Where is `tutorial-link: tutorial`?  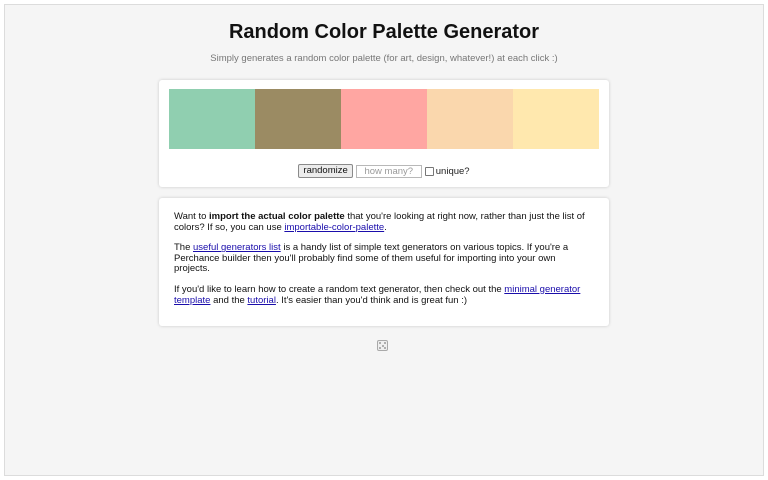 tutorial-link: tutorial is located at coordinates (261, 300).